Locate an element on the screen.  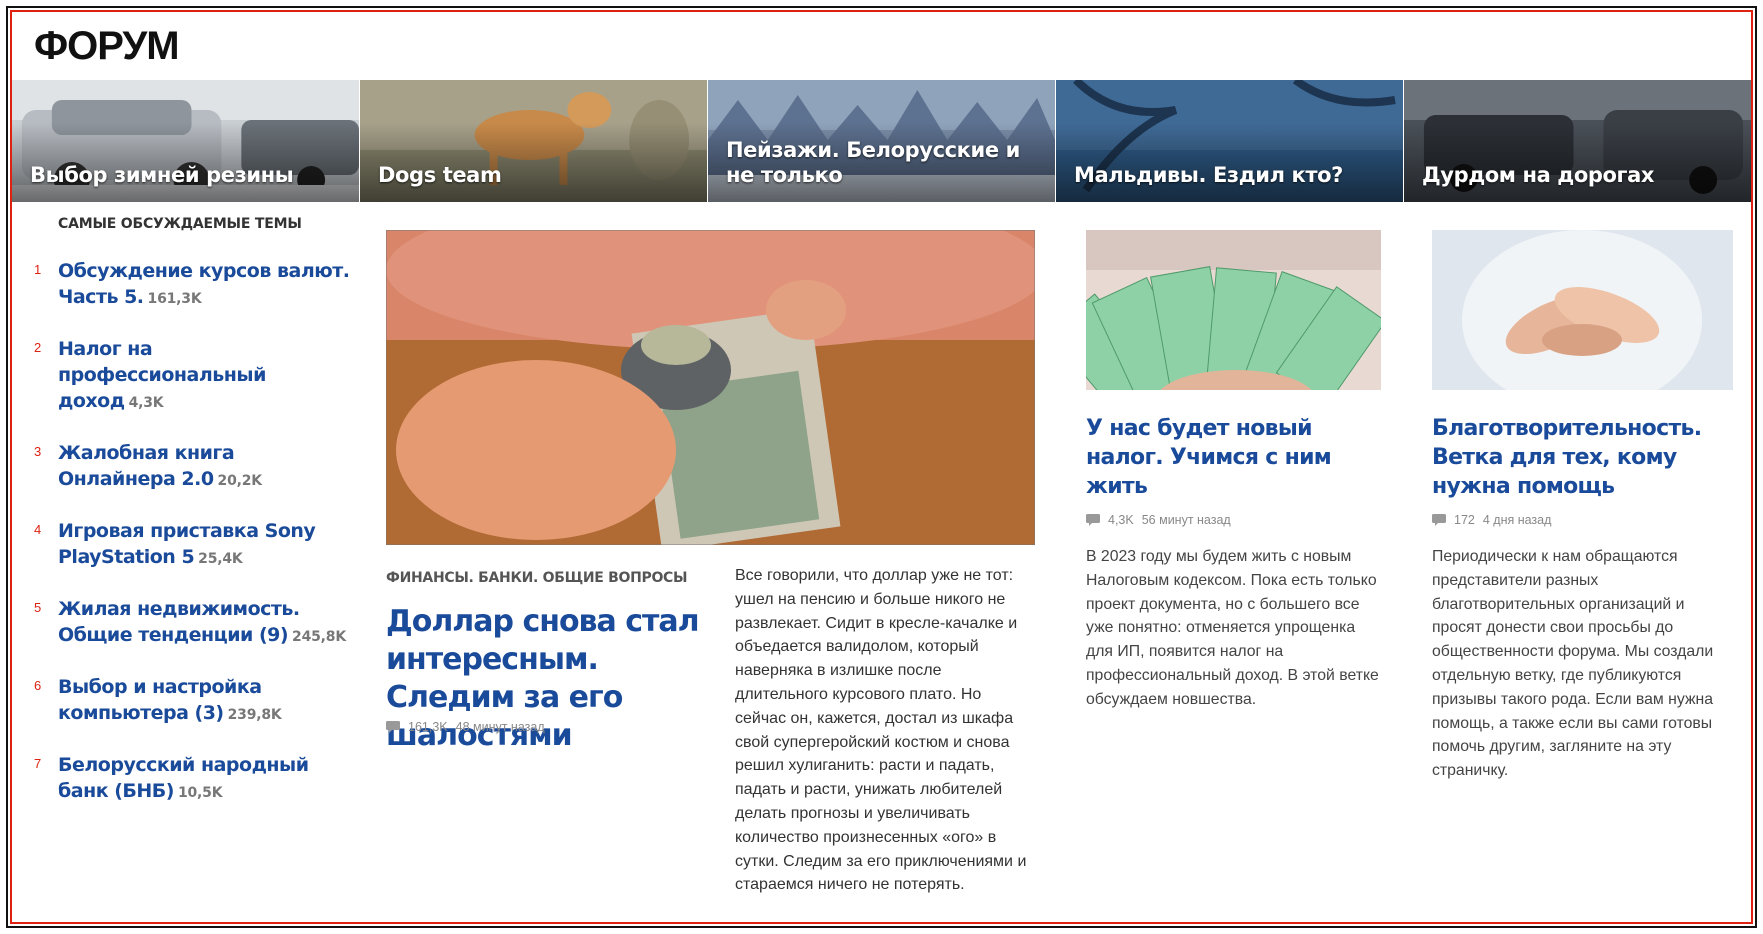
banner-label: Пейзажи. Белорусские и не только is located at coordinates (873, 162).